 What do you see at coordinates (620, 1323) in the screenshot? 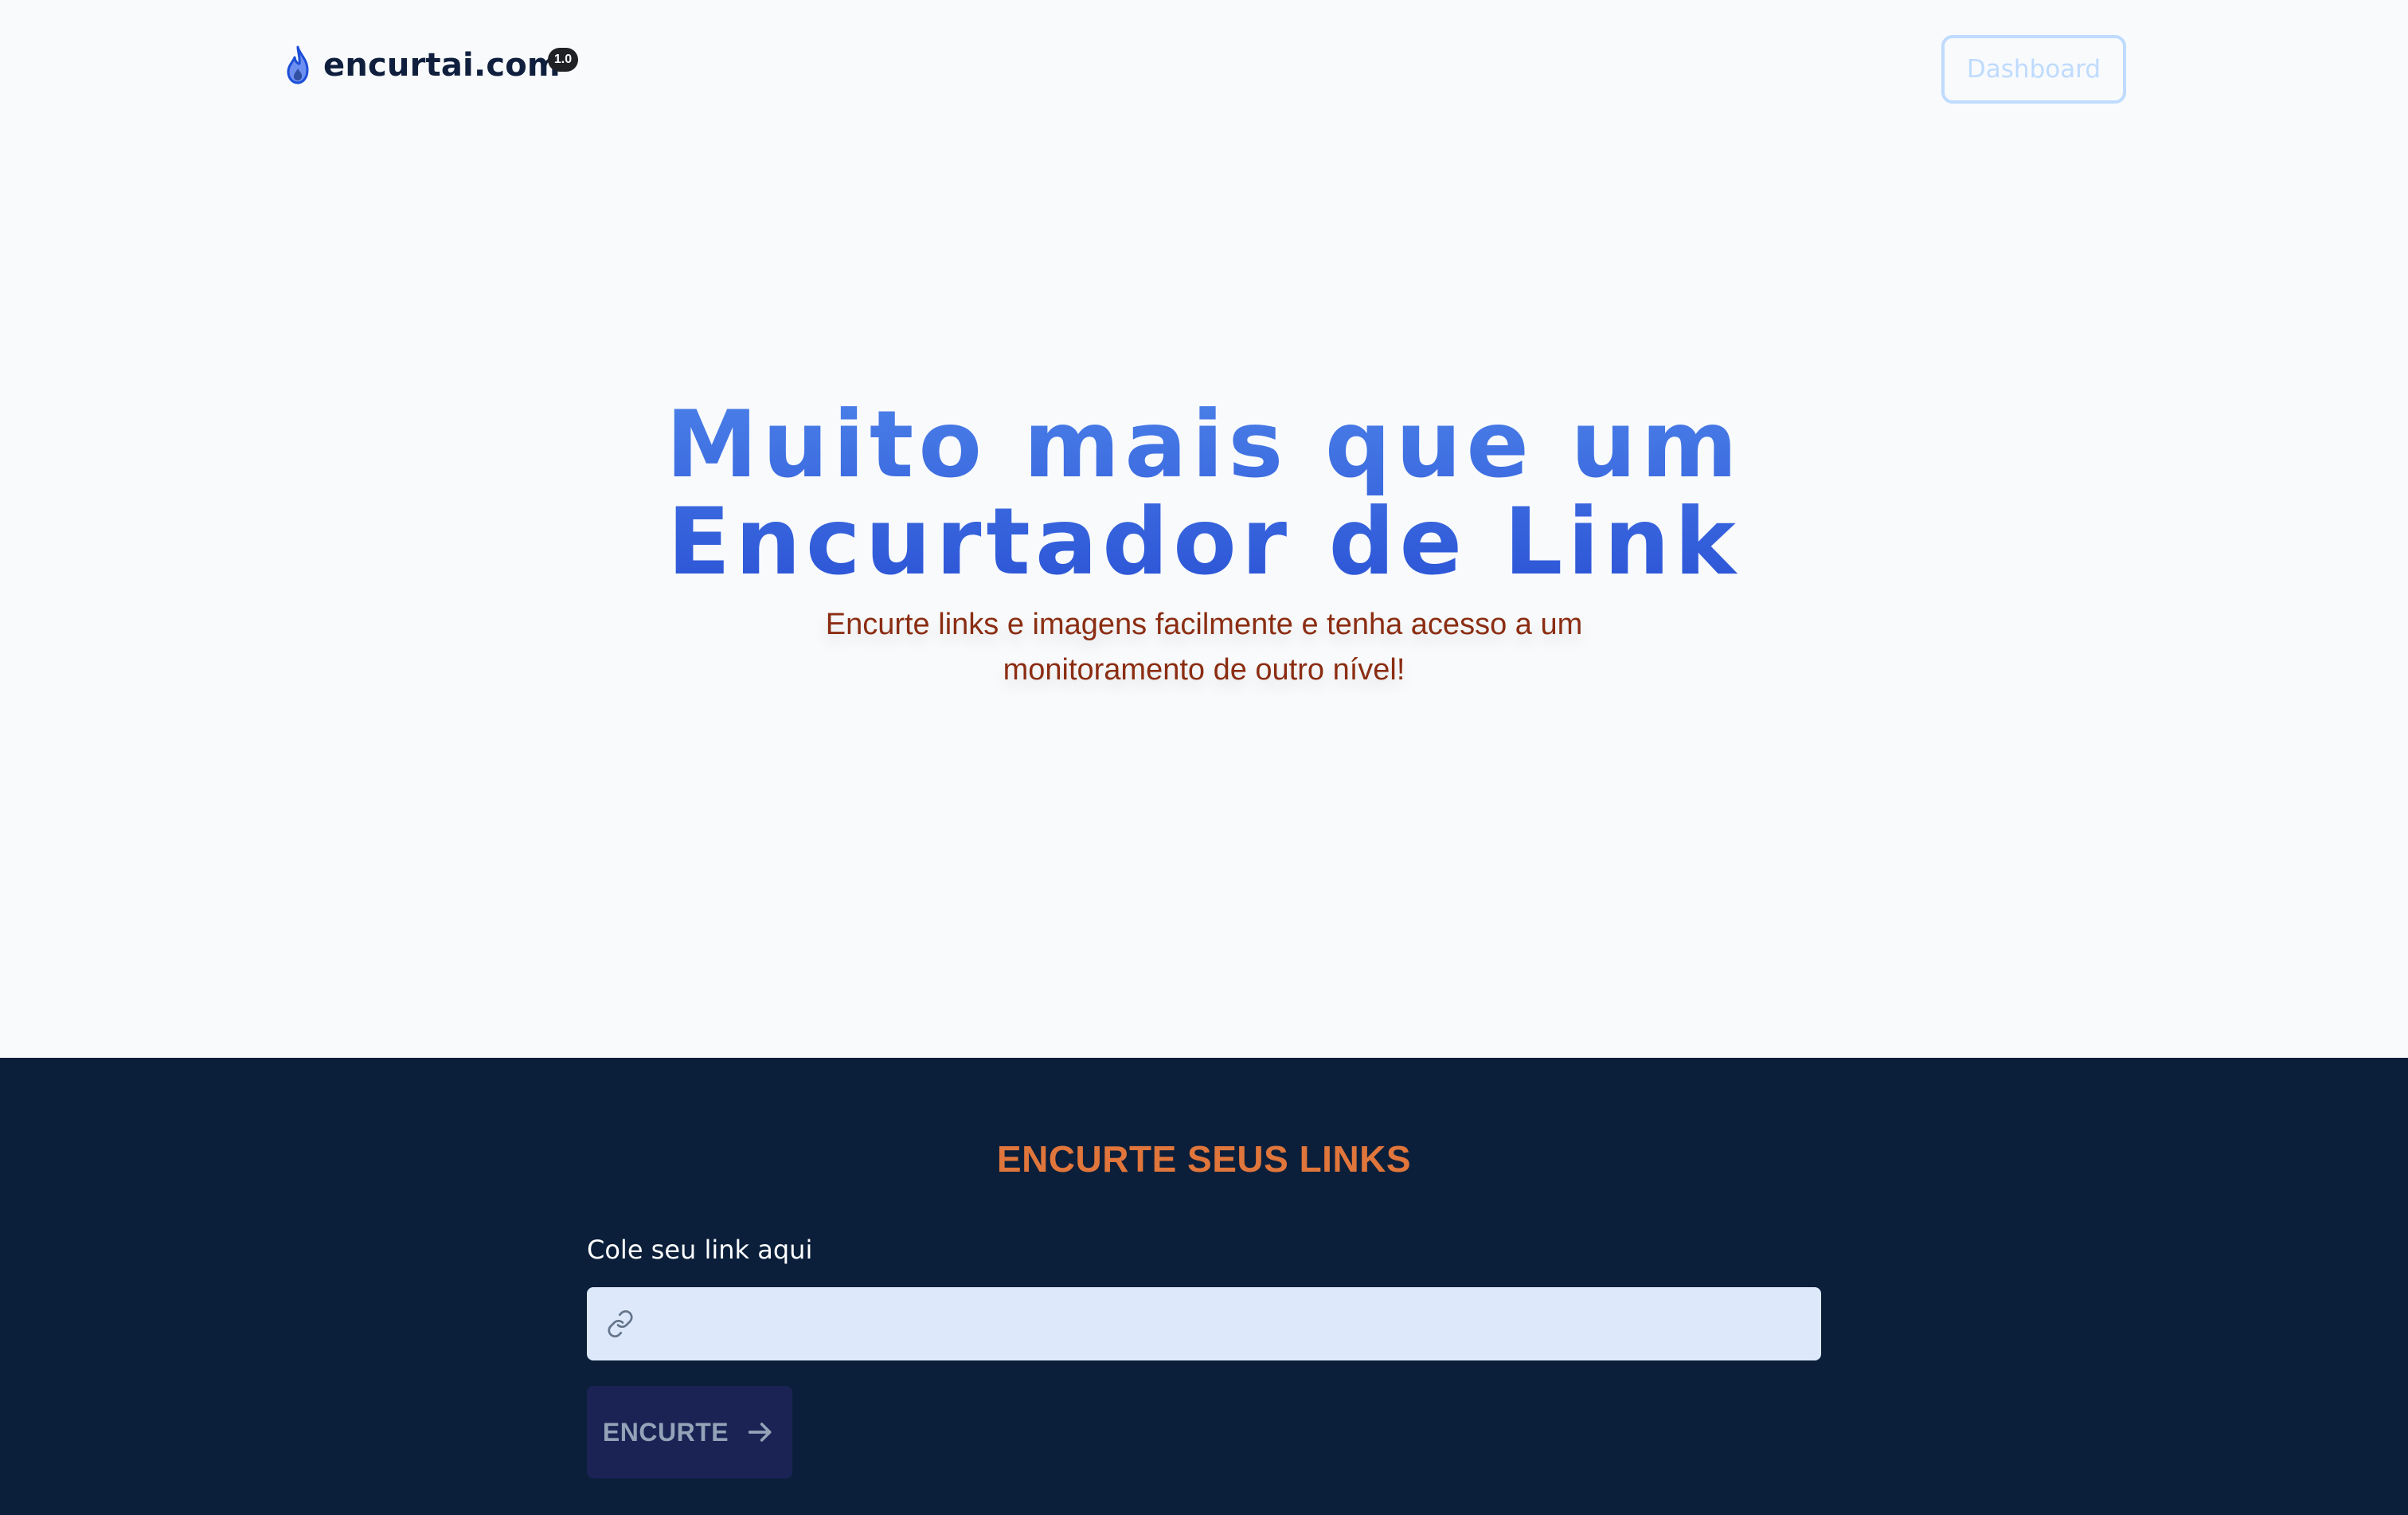
I see `link-icon` at bounding box center [620, 1323].